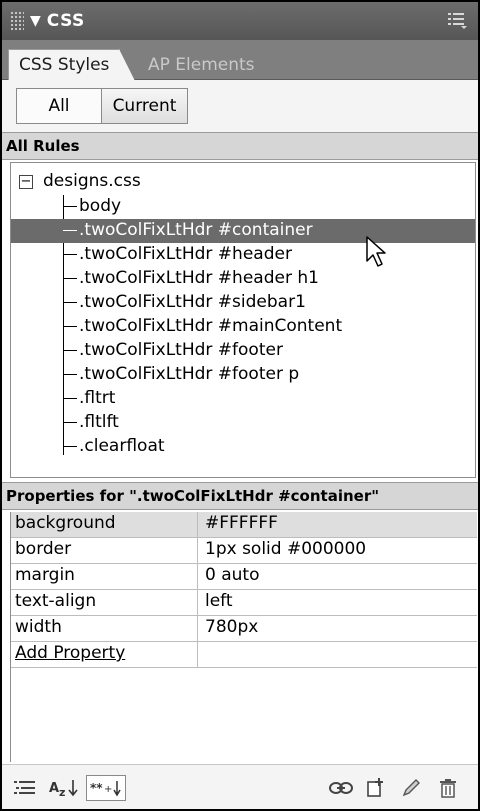 Image resolution: width=480 pixels, height=811 pixels. I want to click on stylesheet-name: designs.css, so click(92, 181).